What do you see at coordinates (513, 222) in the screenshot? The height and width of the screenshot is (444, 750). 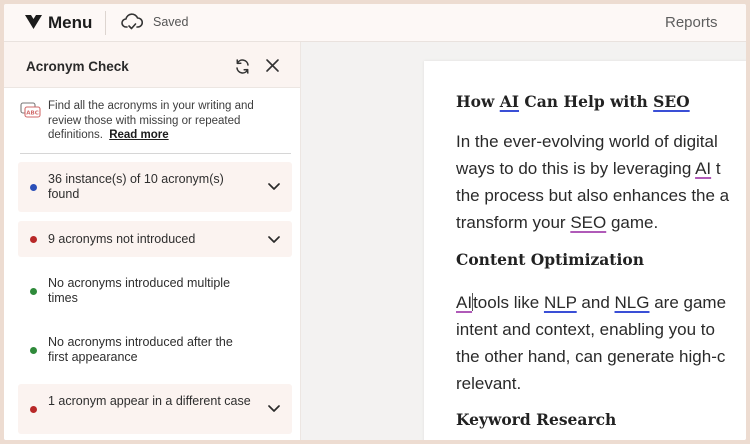 I see `text-run: transform your` at bounding box center [513, 222].